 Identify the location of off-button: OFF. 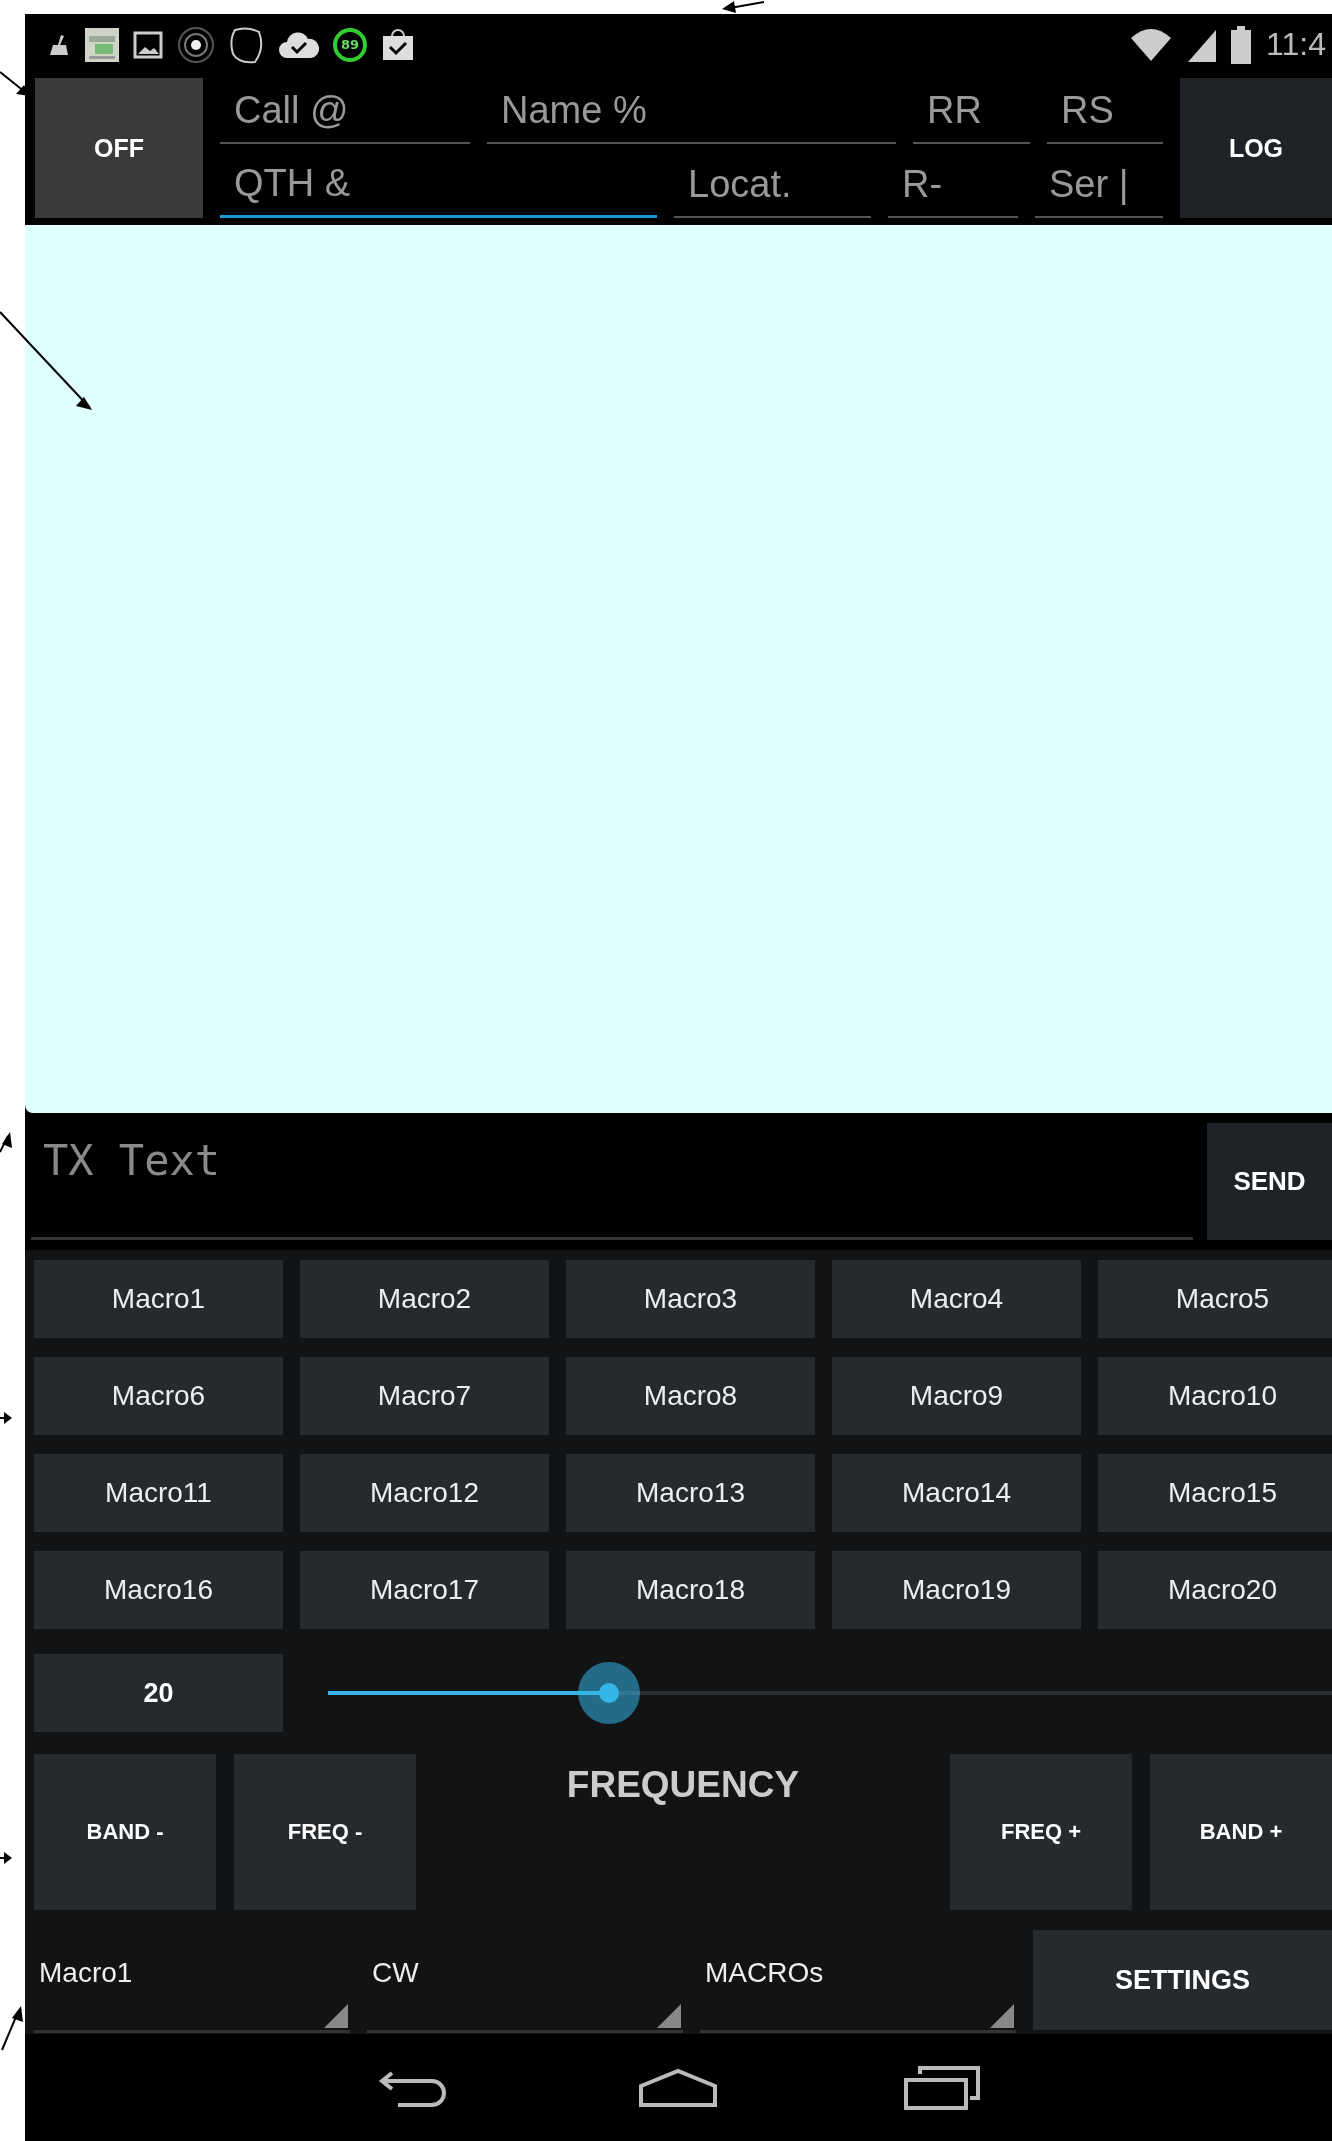
(119, 148).